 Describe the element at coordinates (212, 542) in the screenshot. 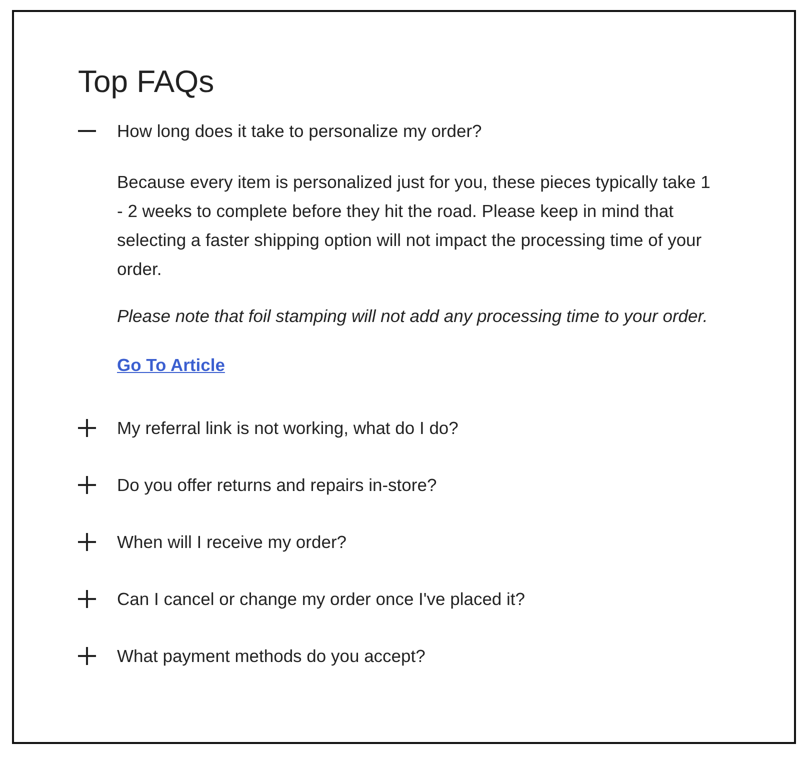

I see `faq-question: When will I receive my order?` at that location.